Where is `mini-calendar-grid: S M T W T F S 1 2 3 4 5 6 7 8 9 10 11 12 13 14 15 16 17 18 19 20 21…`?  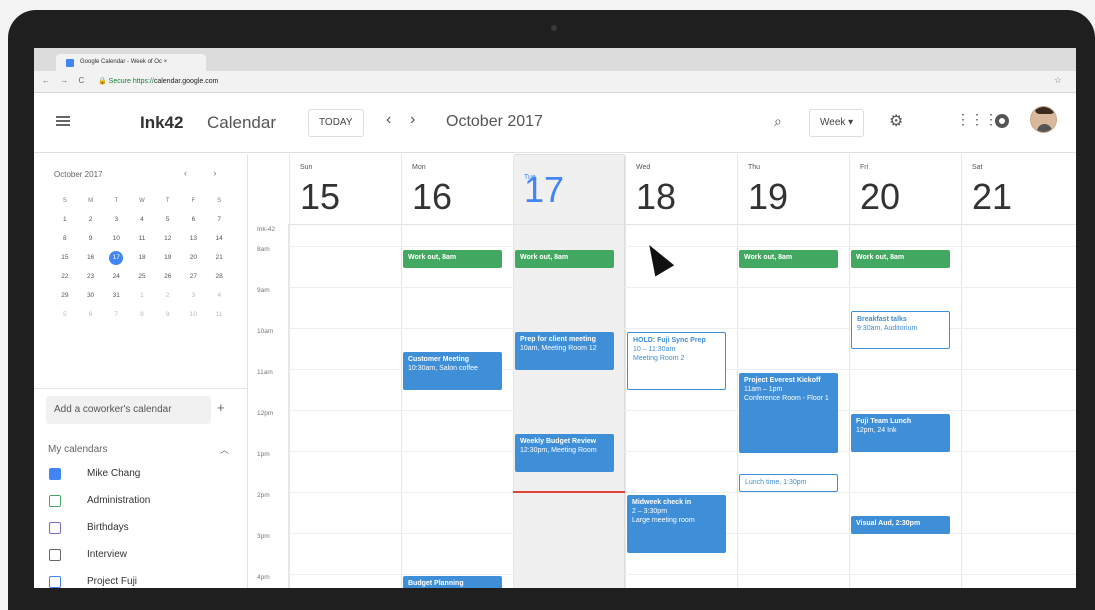 mini-calendar-grid: S M T W T F S 1 2 3 4 5 6 7 8 9 10 11 12 13 14 15 16 17 18 19 20 21… is located at coordinates (142, 258).